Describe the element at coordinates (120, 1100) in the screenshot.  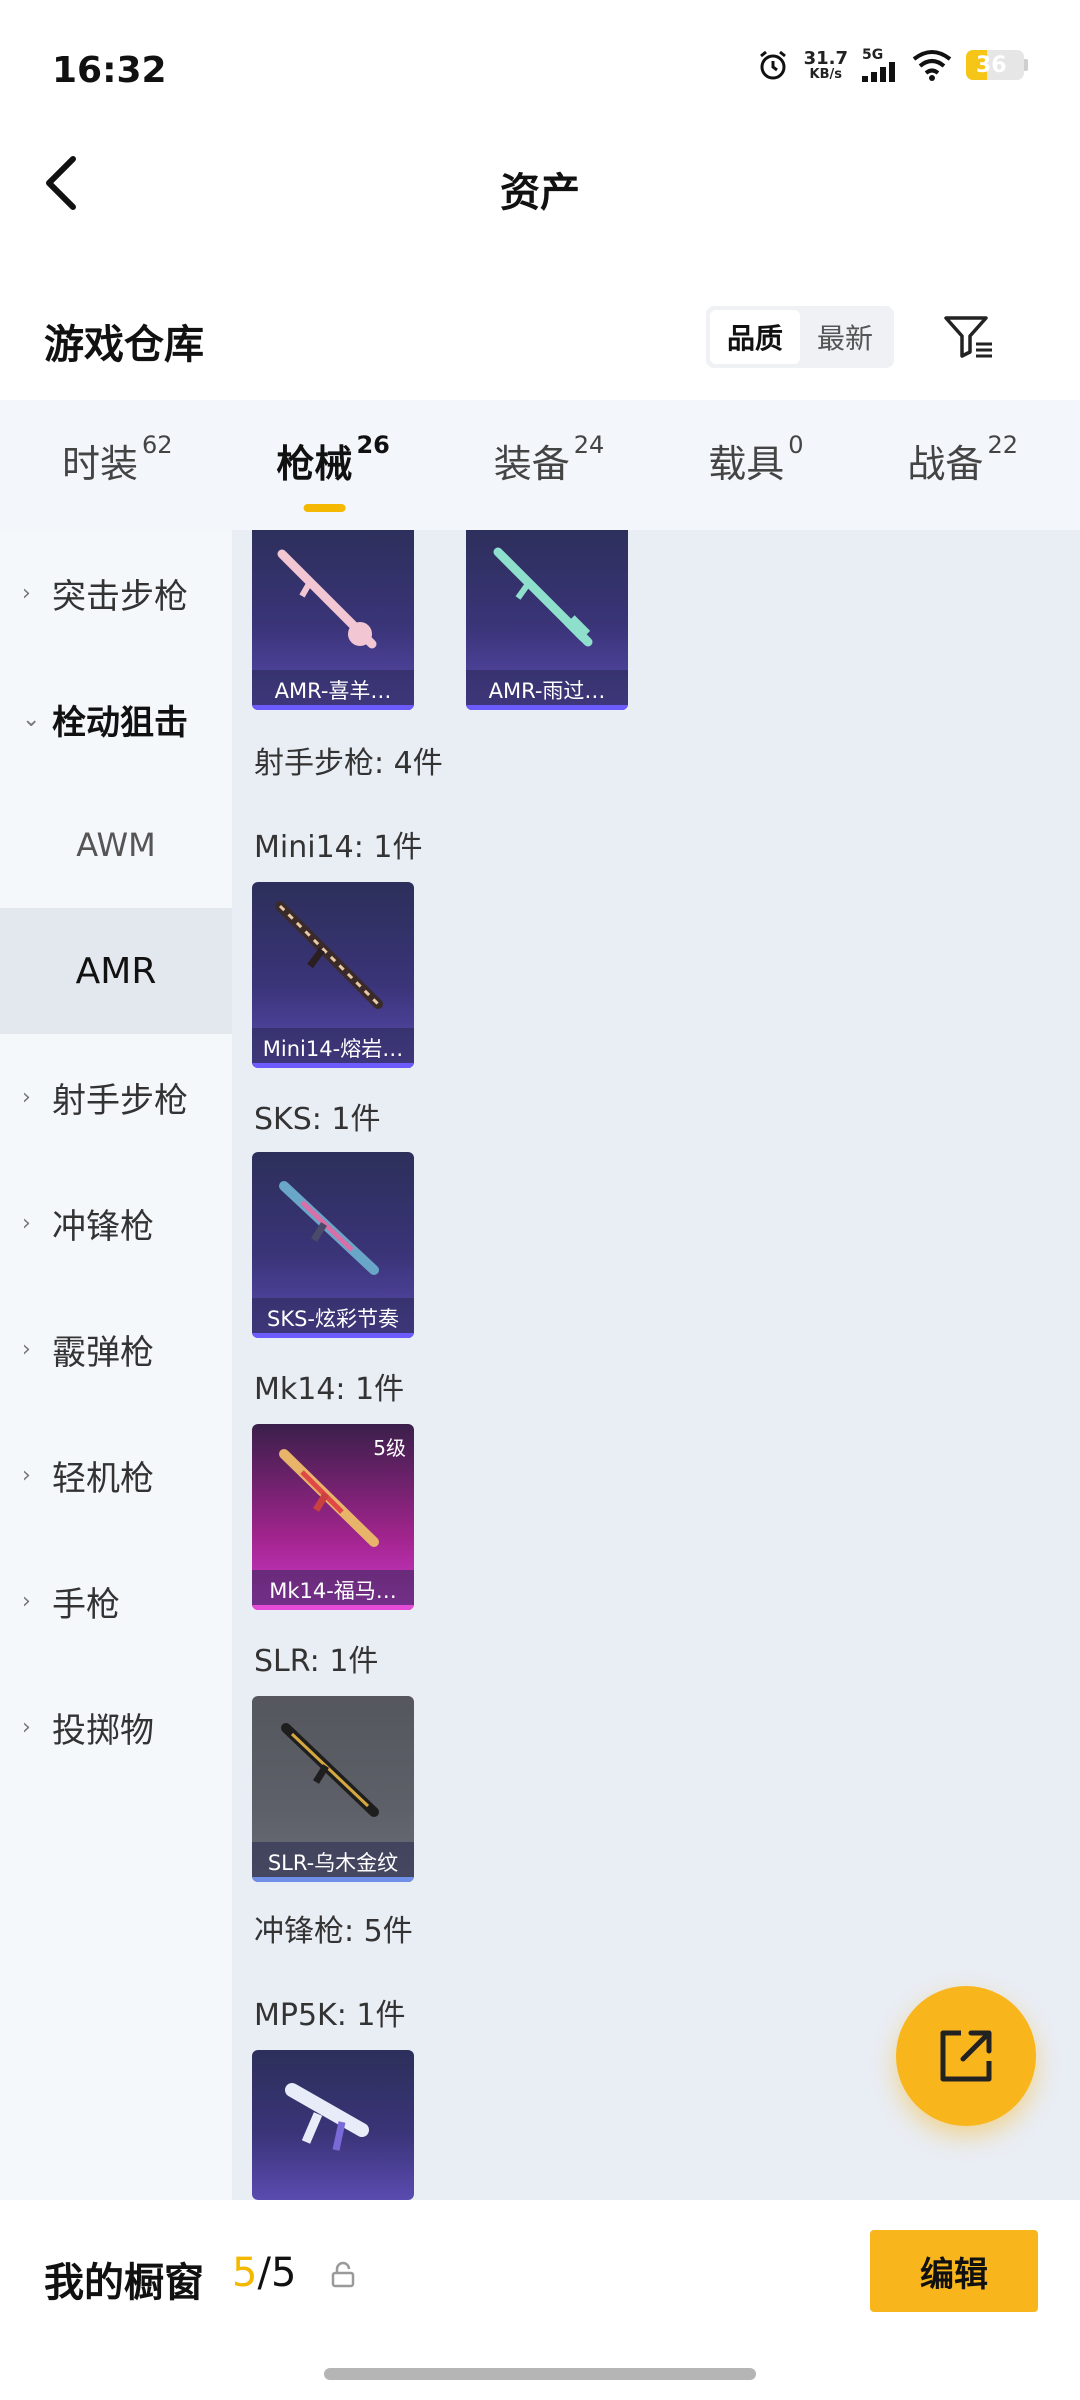
I see `sidebar-item-label: 射手步枪` at that location.